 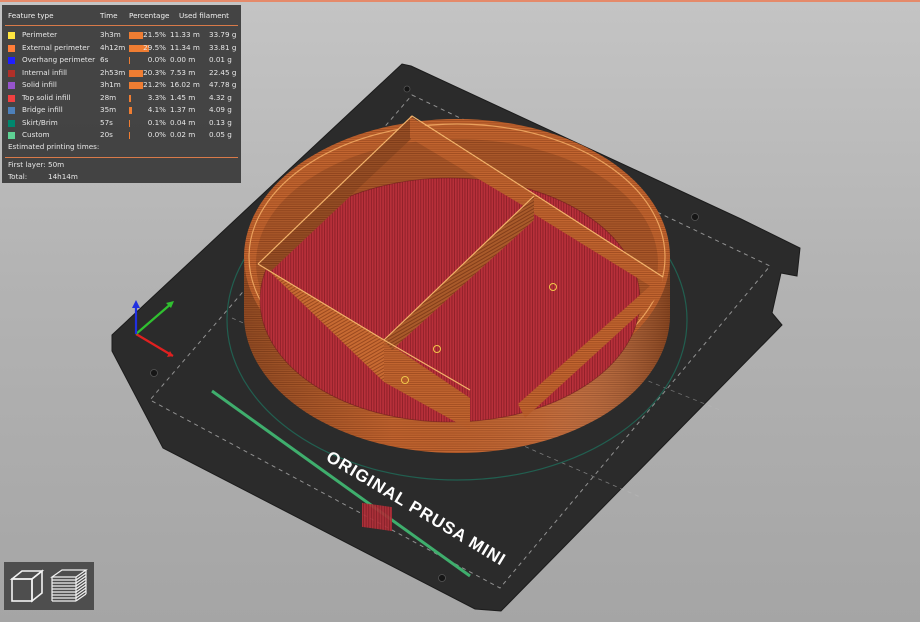 I want to click on view-toolbar, so click(x=49, y=586).